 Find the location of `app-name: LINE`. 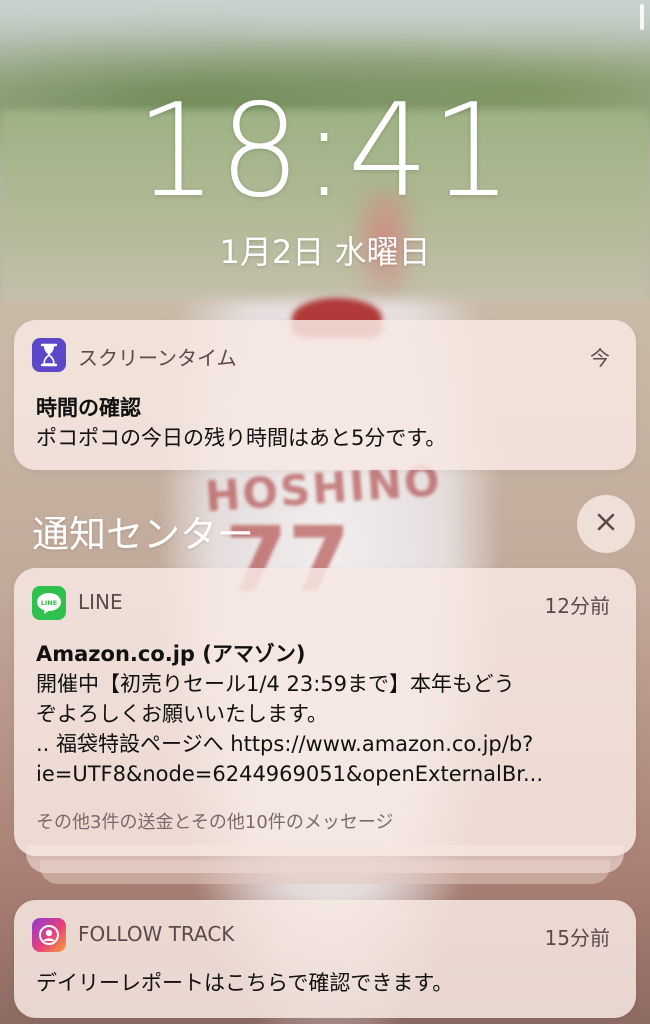

app-name: LINE is located at coordinates (100, 602).